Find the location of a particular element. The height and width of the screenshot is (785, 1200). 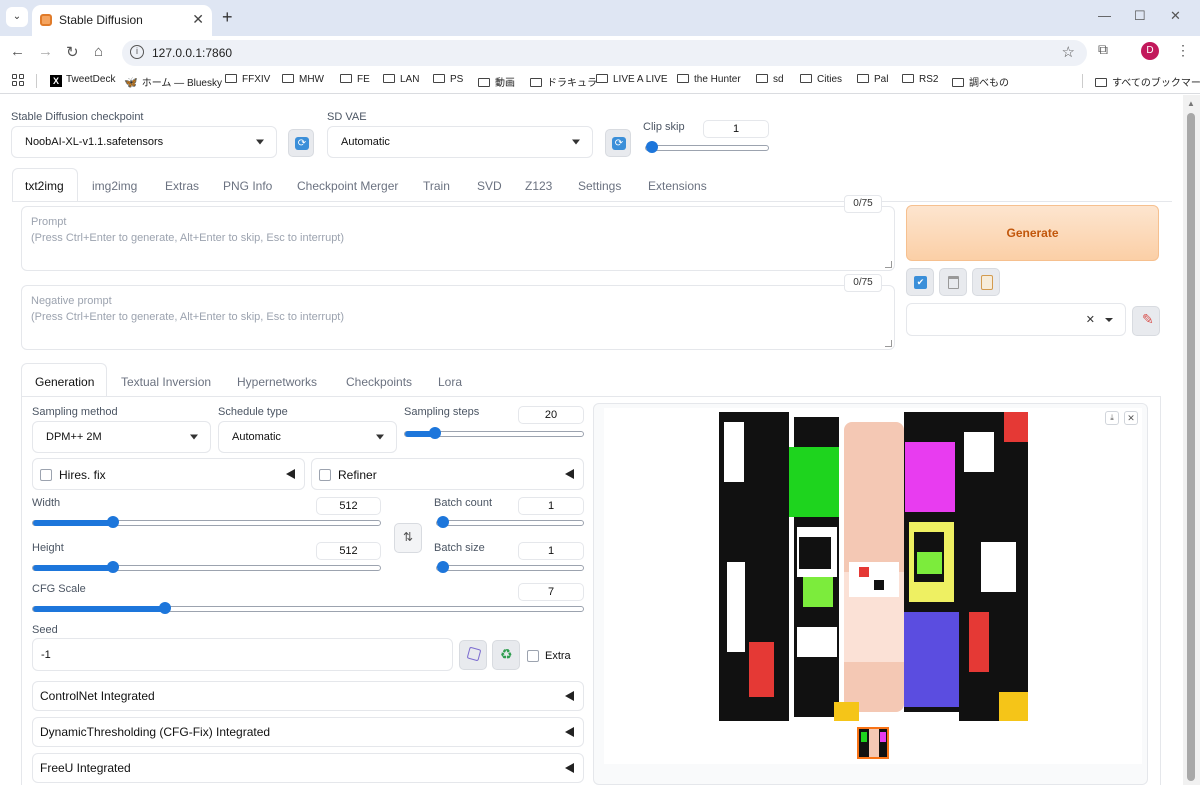

edit-styles-button: ✎ is located at coordinates (1146, 321).